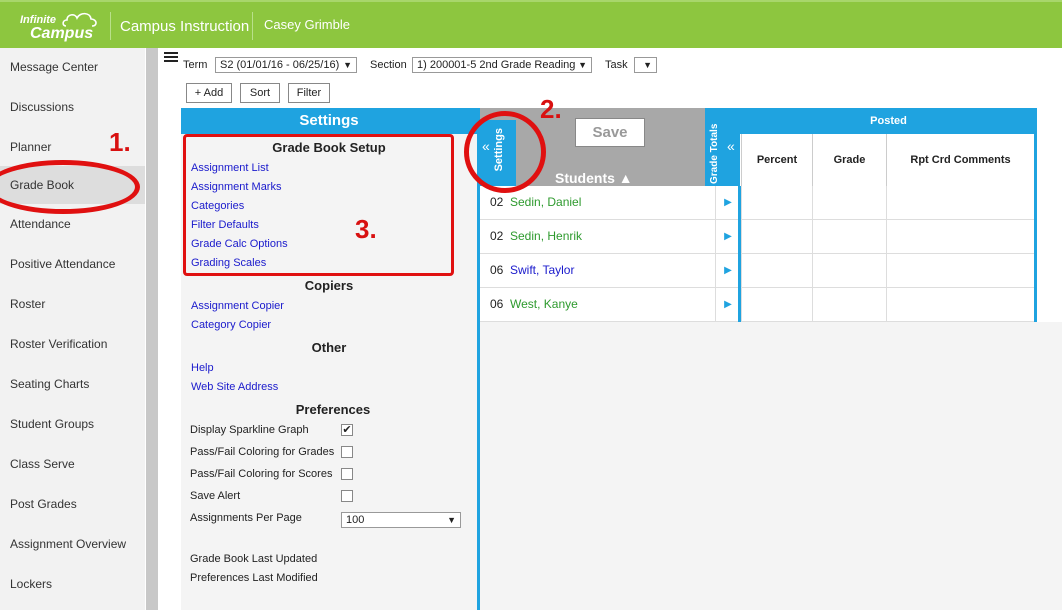 The image size is (1062, 610). What do you see at coordinates (776, 160) in the screenshot?
I see `percent-column-header: Percent` at bounding box center [776, 160].